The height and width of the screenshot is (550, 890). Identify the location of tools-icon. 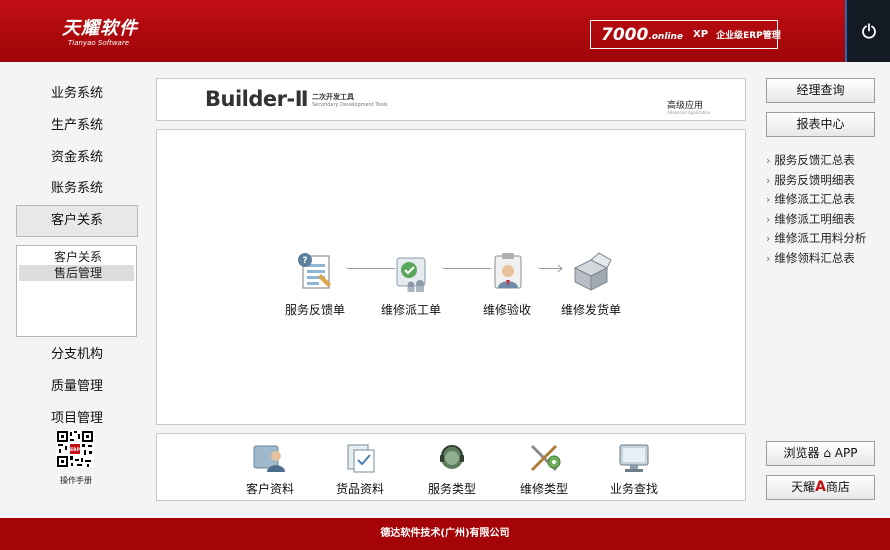
(545, 458).